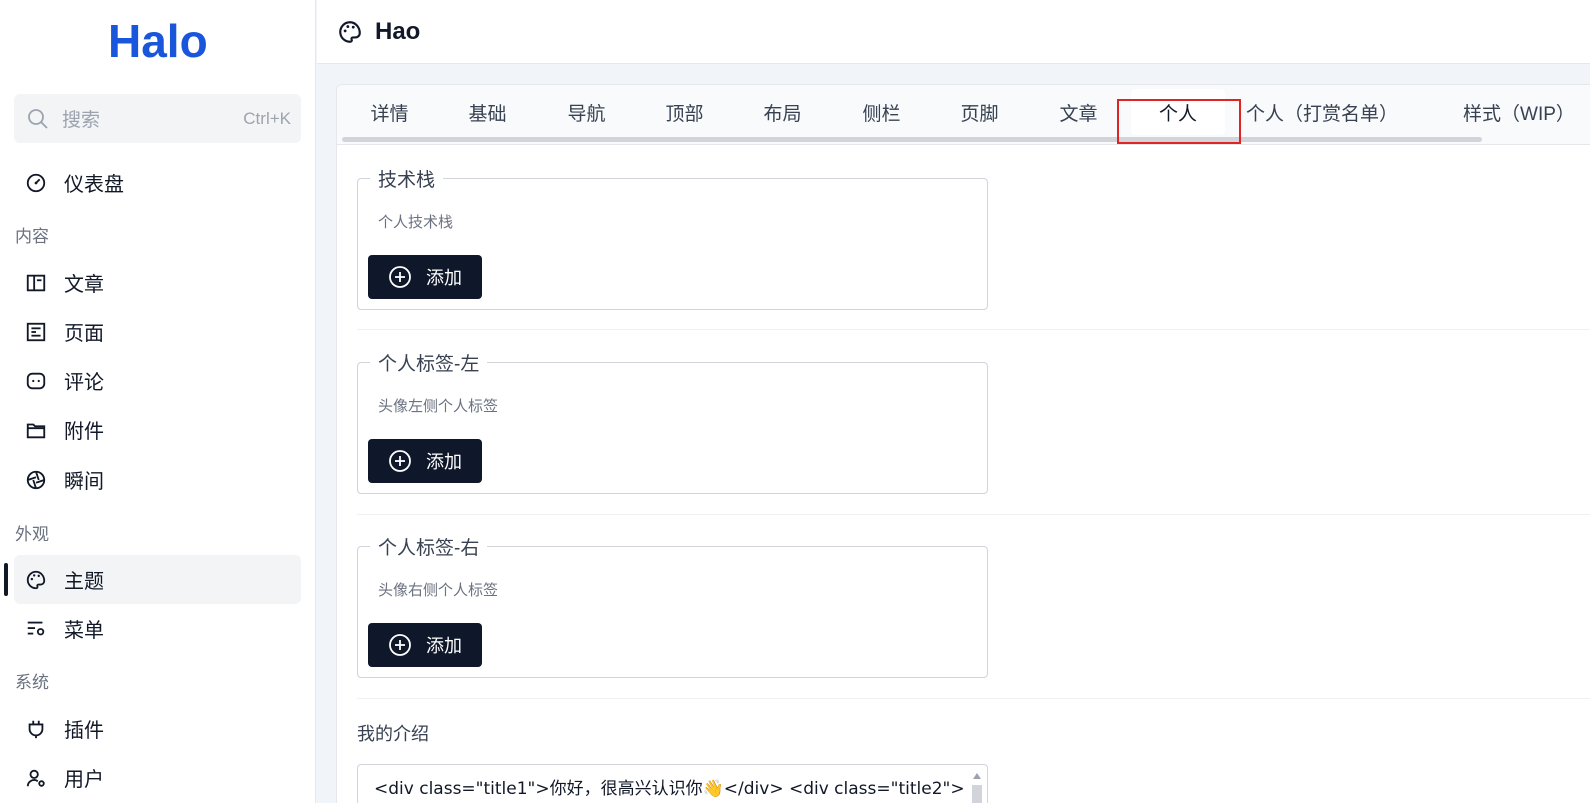 The height and width of the screenshot is (803, 1590). Describe the element at coordinates (157, 777) in the screenshot. I see `sidebar-item-users: 用户` at that location.